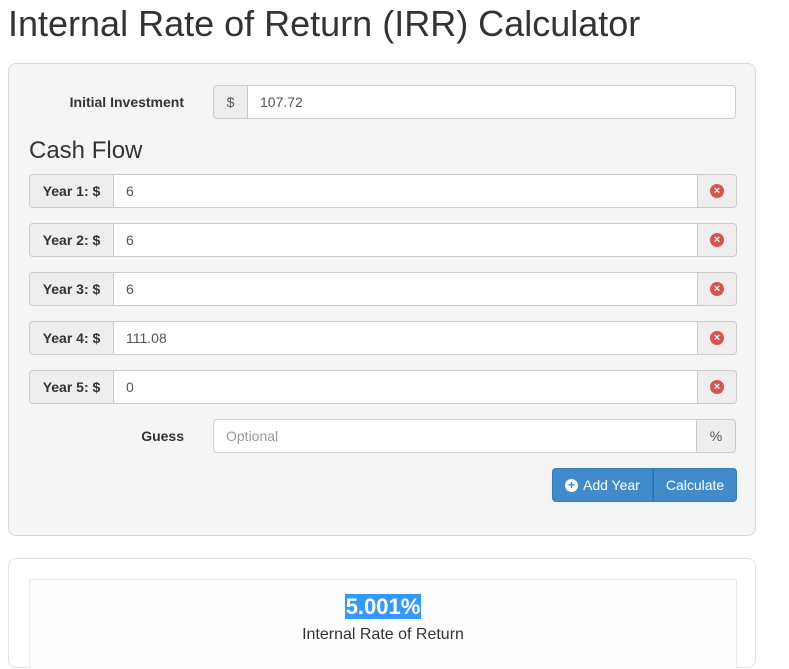  I want to click on year-label: Year 4: $, so click(71, 338).